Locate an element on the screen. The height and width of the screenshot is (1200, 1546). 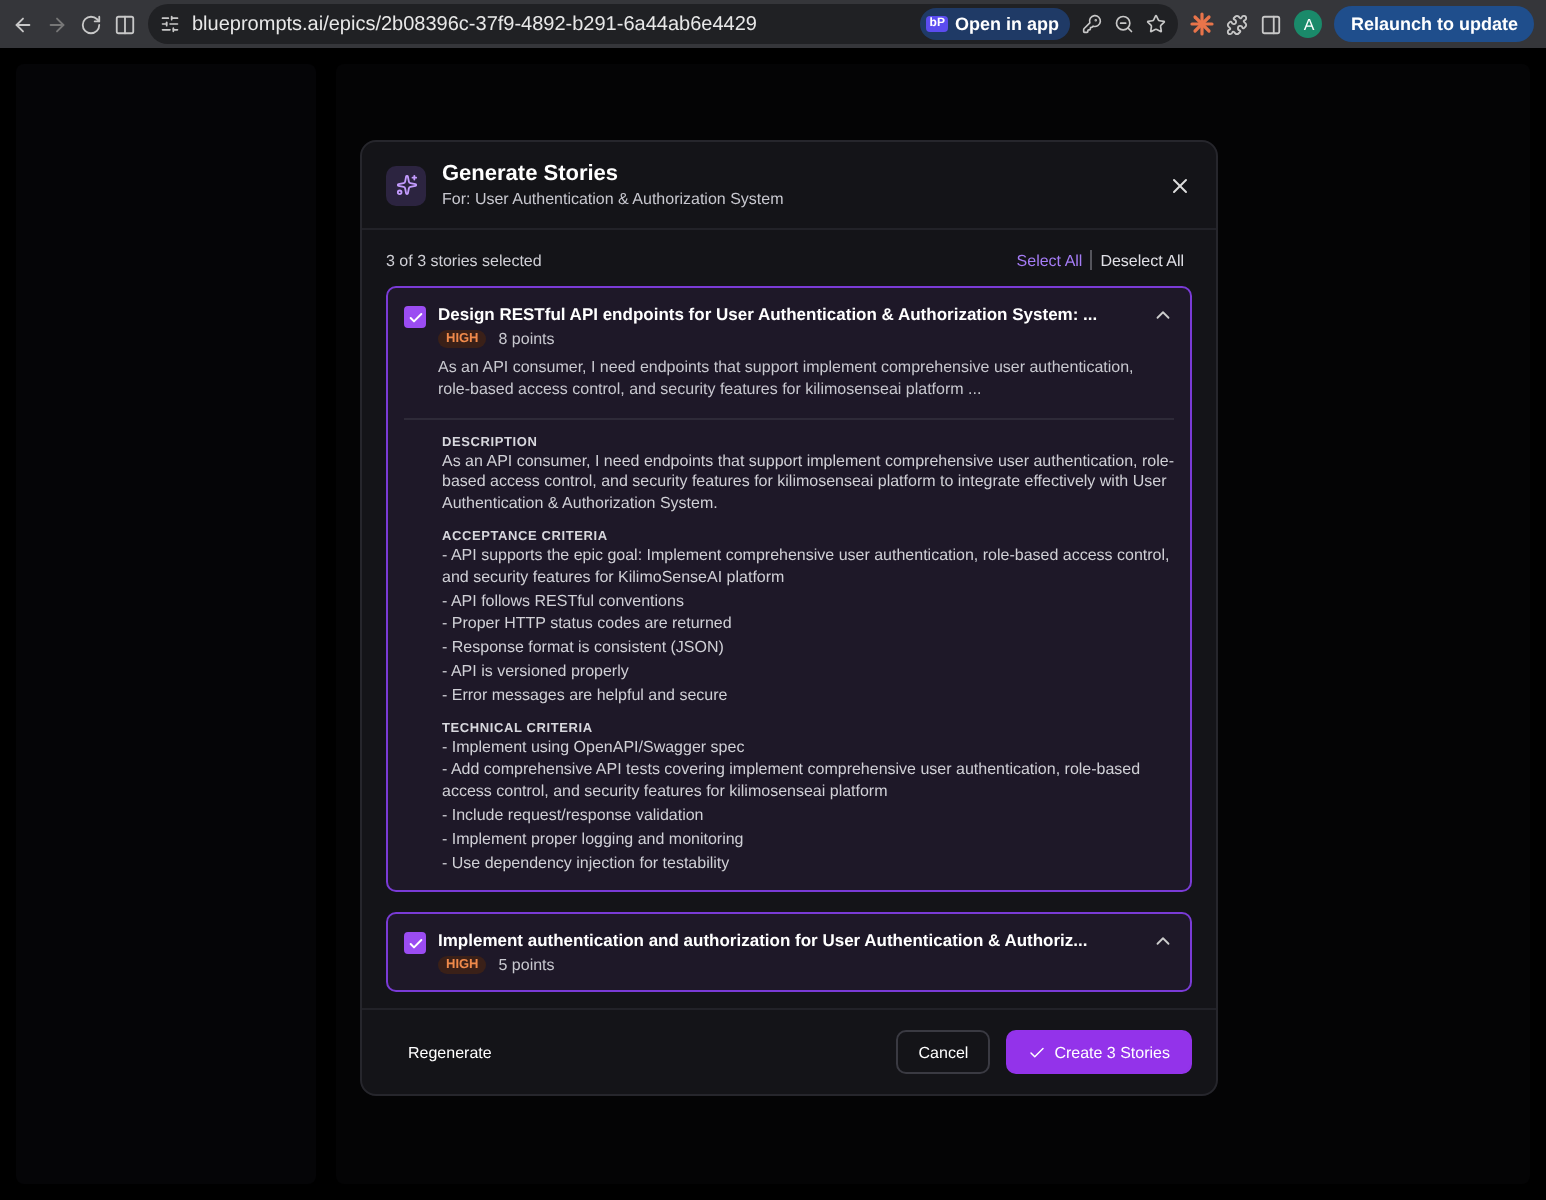
criteria-item: - Response format is consistent (JSON) is located at coordinates (584, 649).